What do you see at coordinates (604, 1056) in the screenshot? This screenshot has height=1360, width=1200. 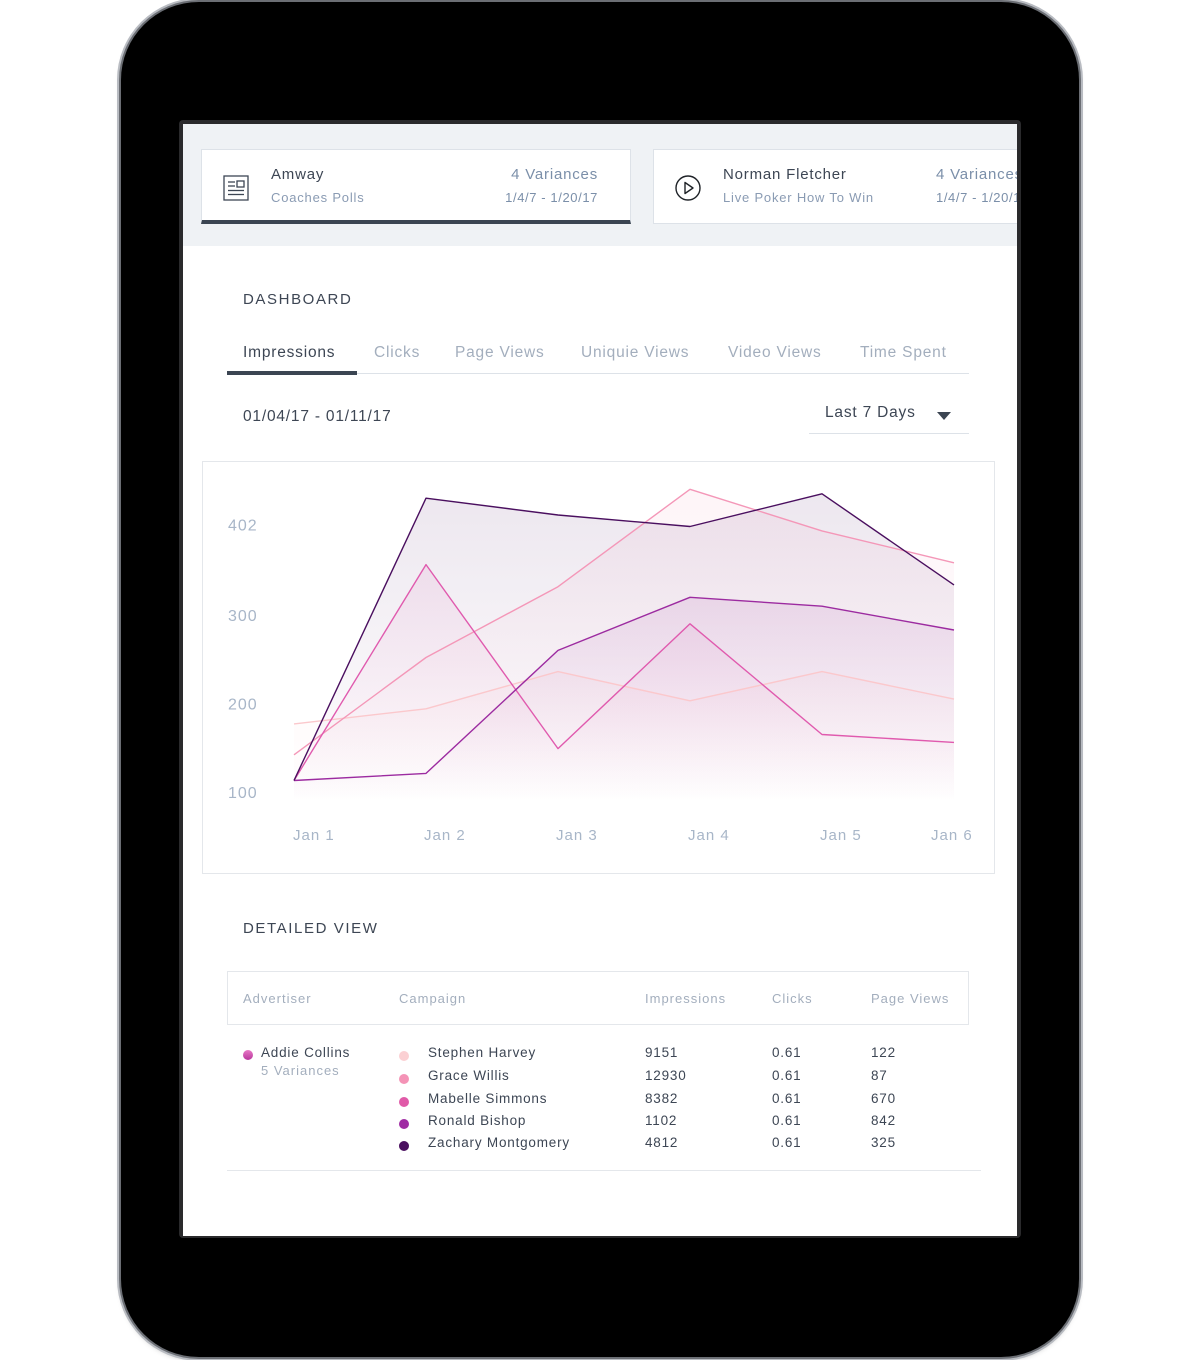 I see `table-row: Stephen Harvey 9151 0.61 122` at bounding box center [604, 1056].